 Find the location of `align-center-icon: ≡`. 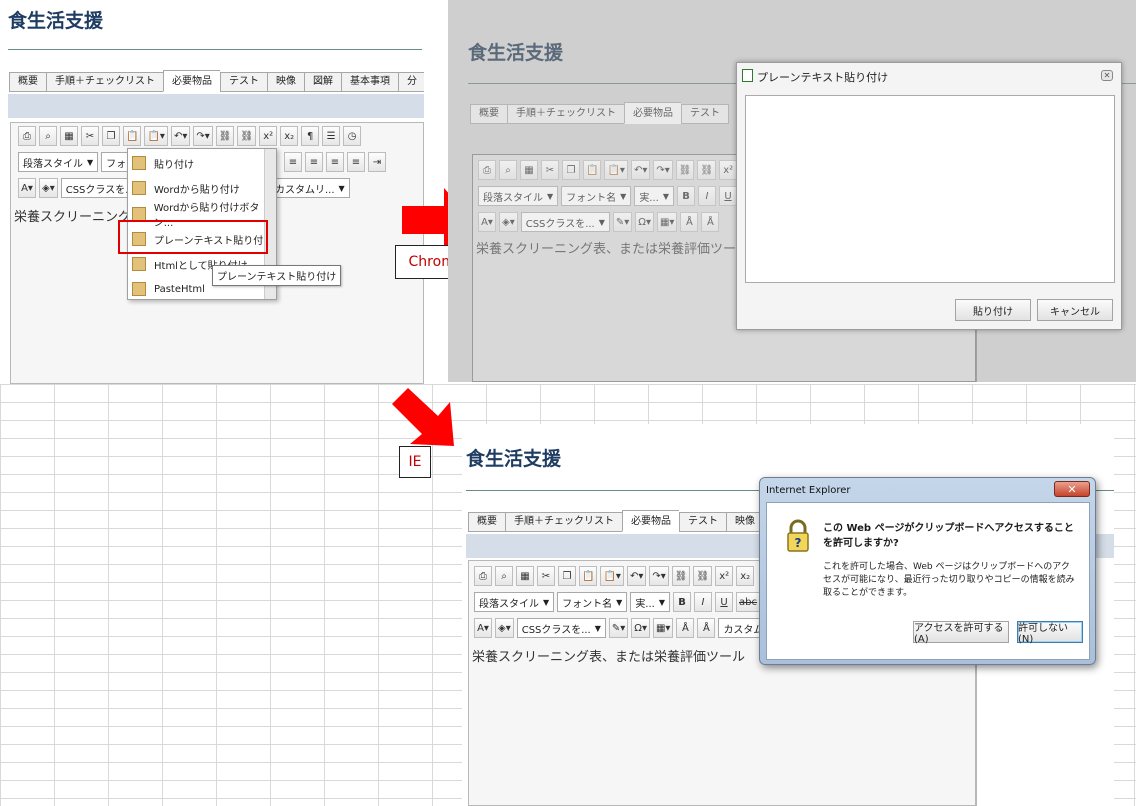

align-center-icon: ≡ is located at coordinates (314, 162).